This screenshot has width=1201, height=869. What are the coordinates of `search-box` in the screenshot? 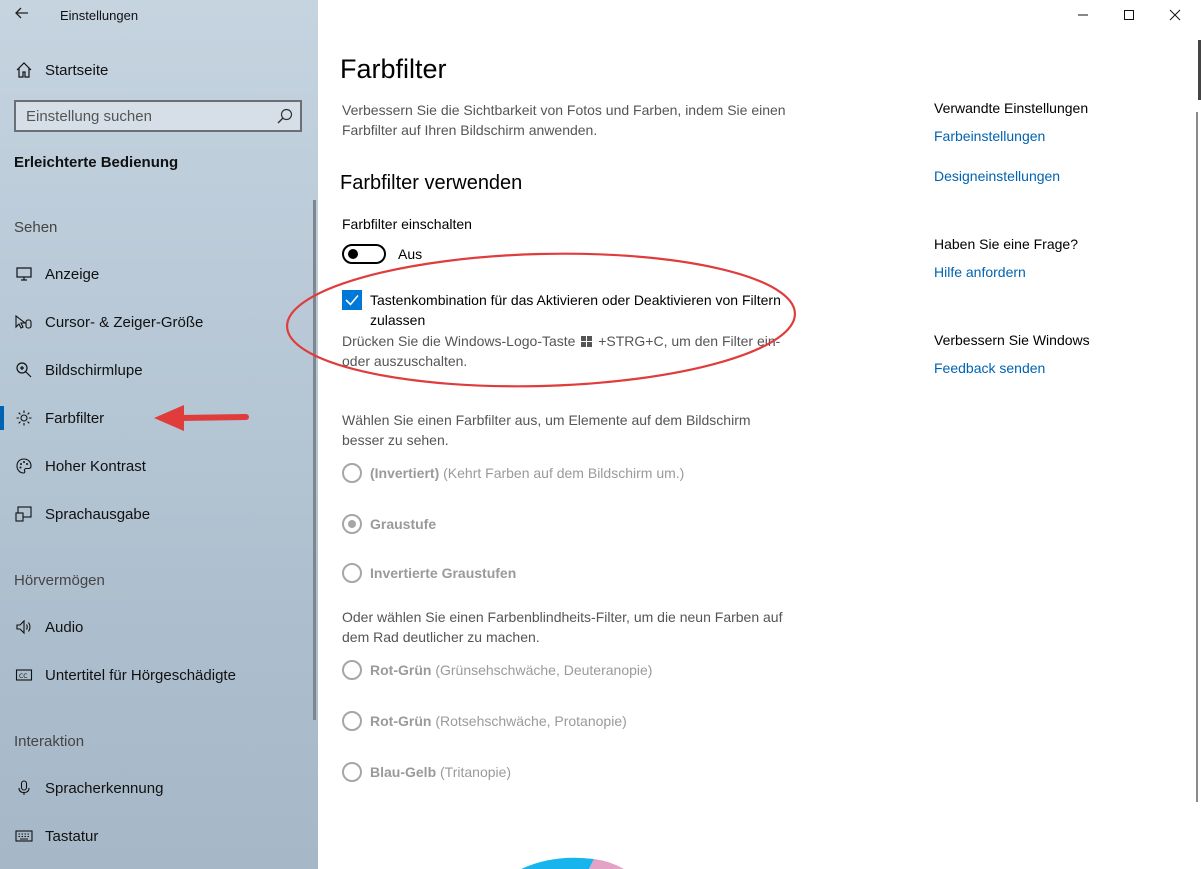 It's located at (158, 116).